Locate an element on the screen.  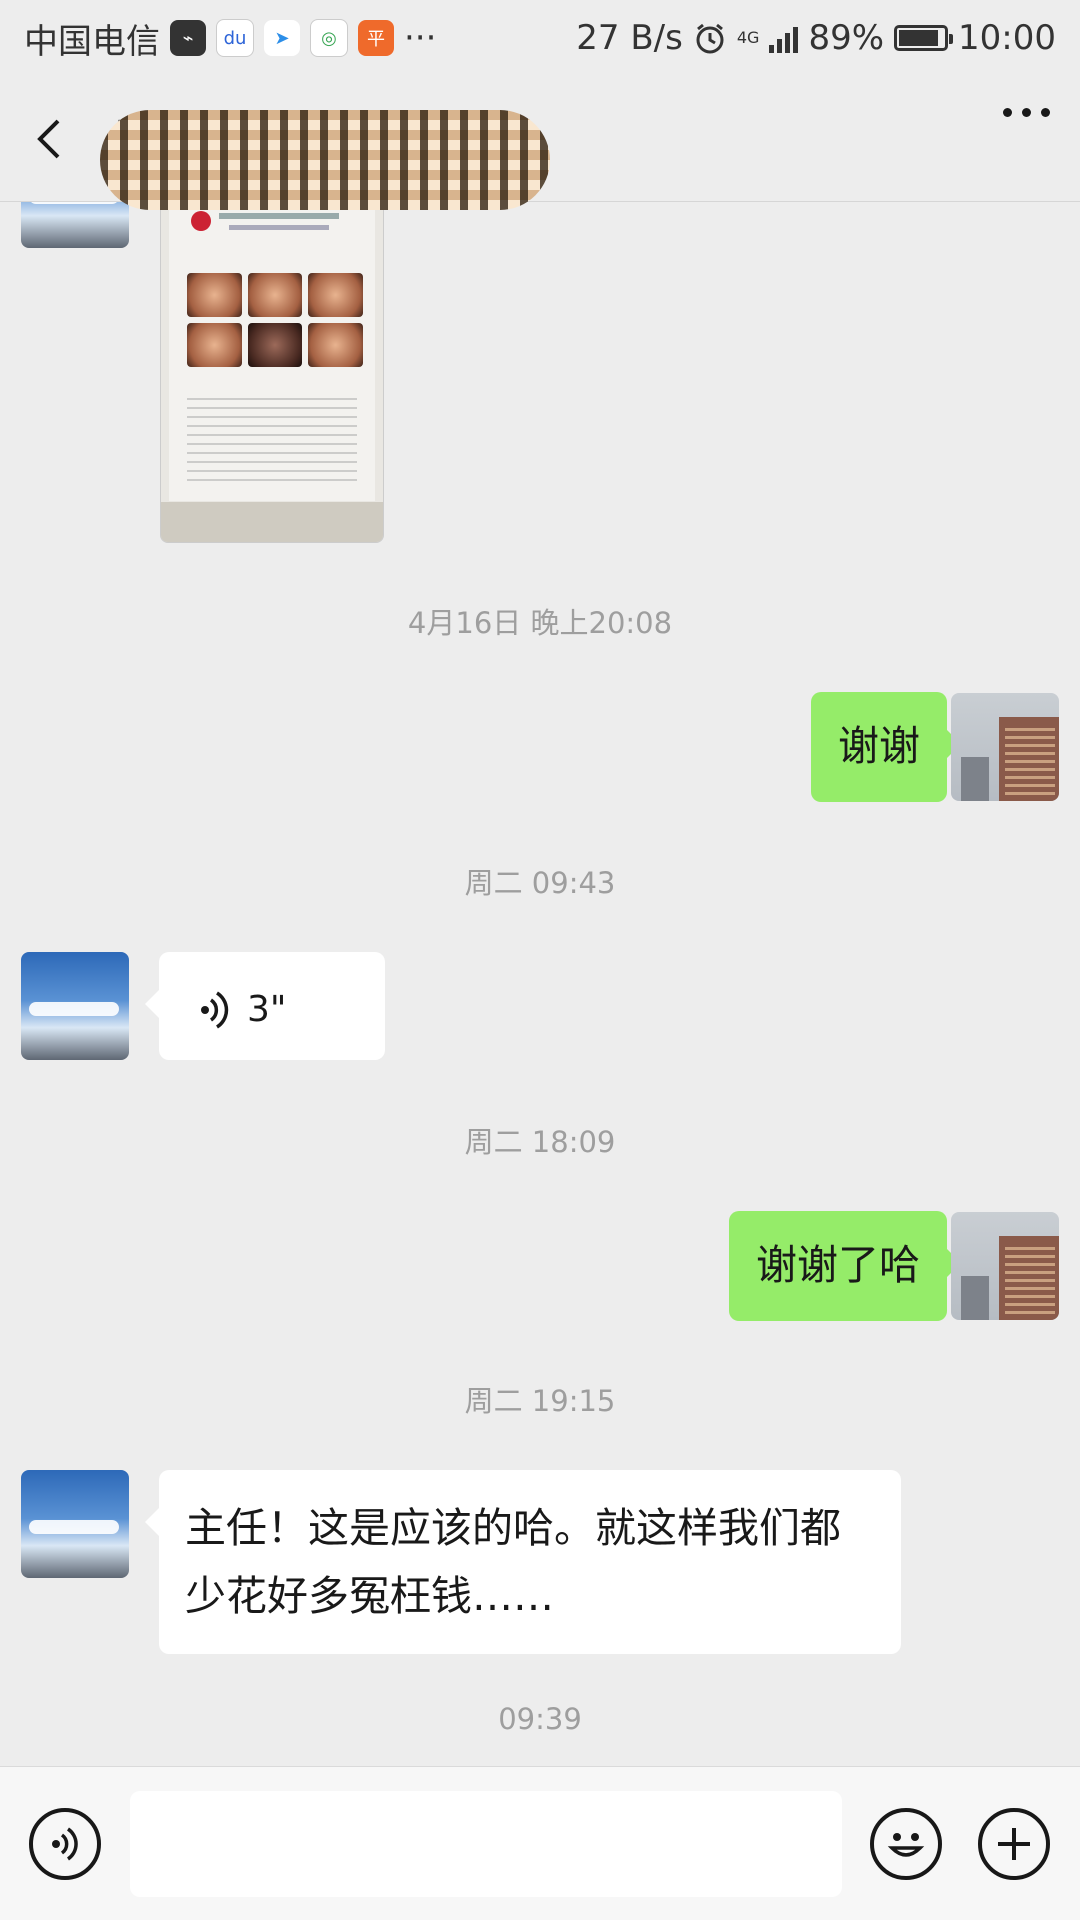
redaction-mask is located at coordinates (325, 160).